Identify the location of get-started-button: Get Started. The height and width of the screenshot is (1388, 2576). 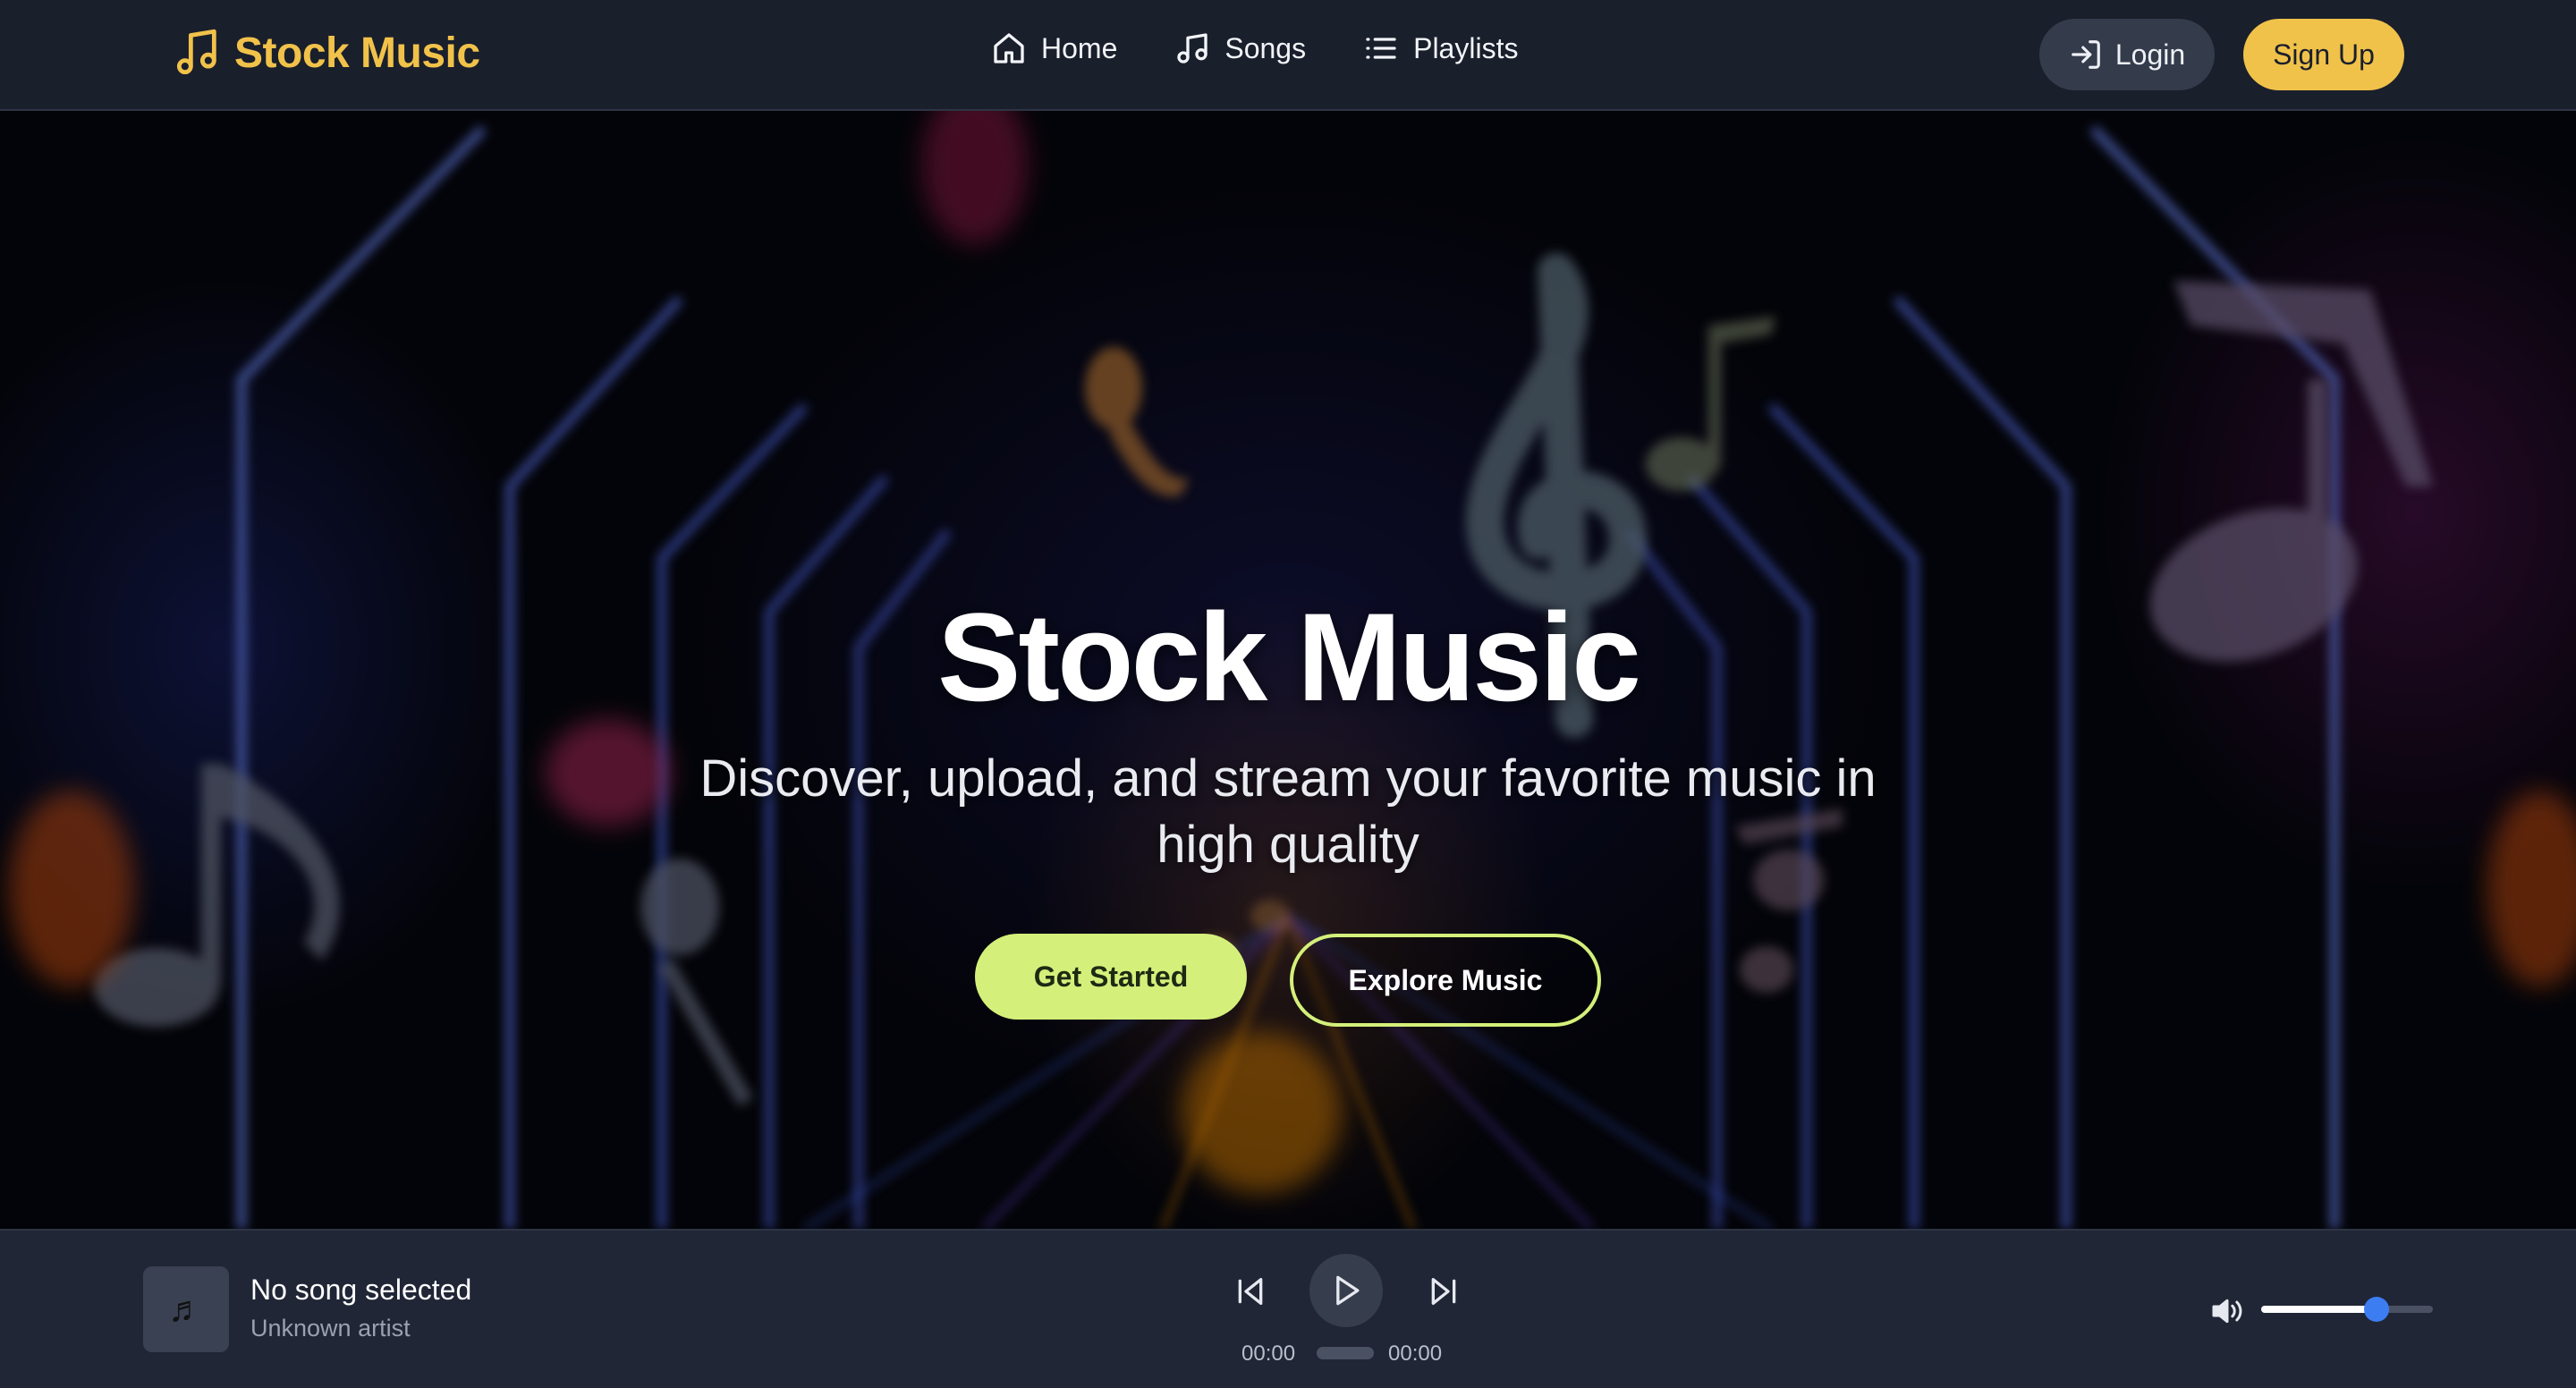
(1111, 977).